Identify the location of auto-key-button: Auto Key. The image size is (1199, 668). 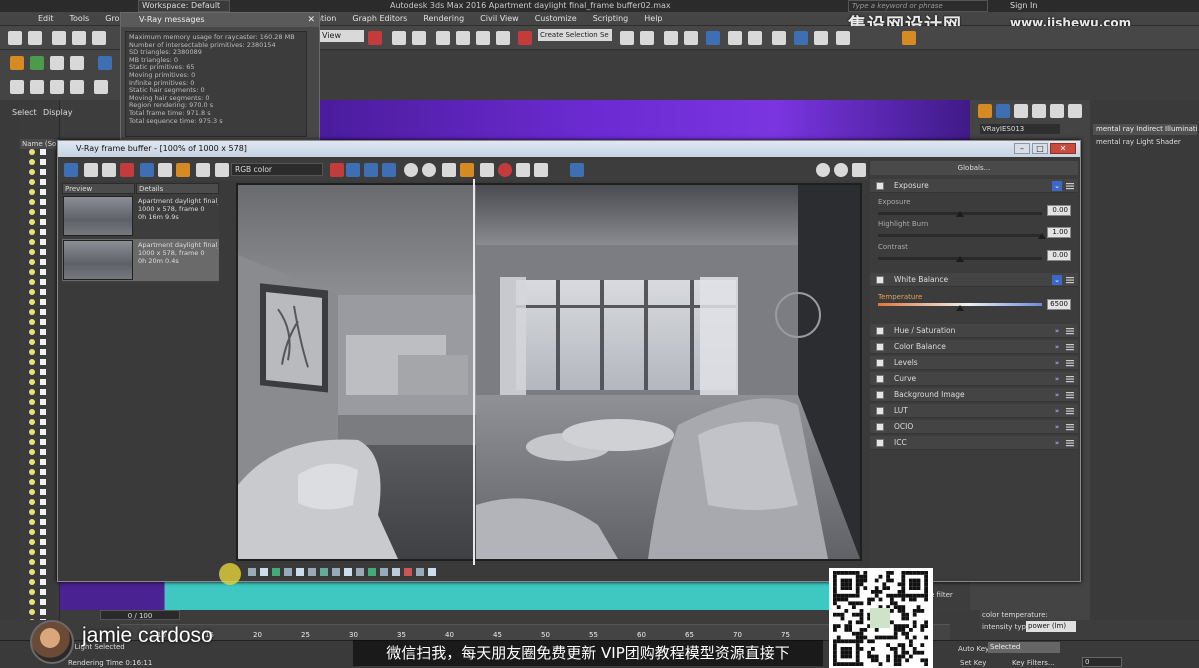
(973, 649).